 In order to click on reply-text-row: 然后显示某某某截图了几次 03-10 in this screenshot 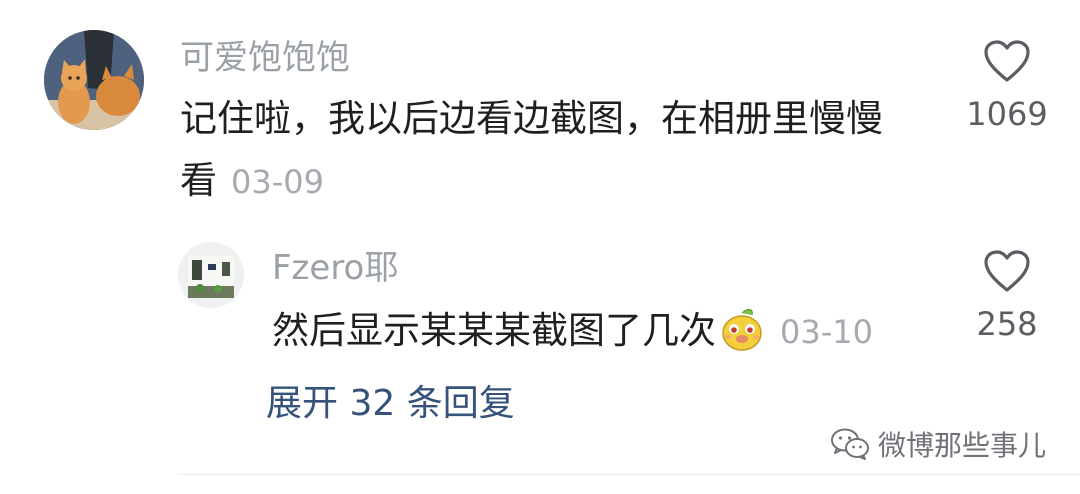, I will do `click(572, 336)`.